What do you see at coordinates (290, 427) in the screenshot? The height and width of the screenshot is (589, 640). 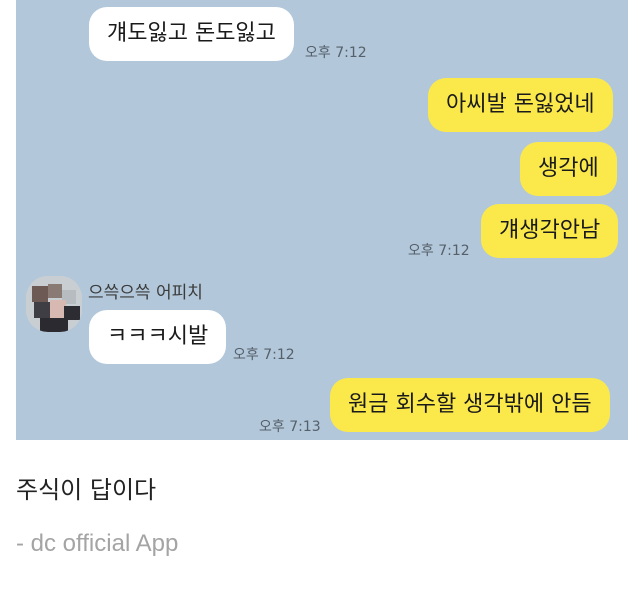 I see `message-time: 오후 7:13` at bounding box center [290, 427].